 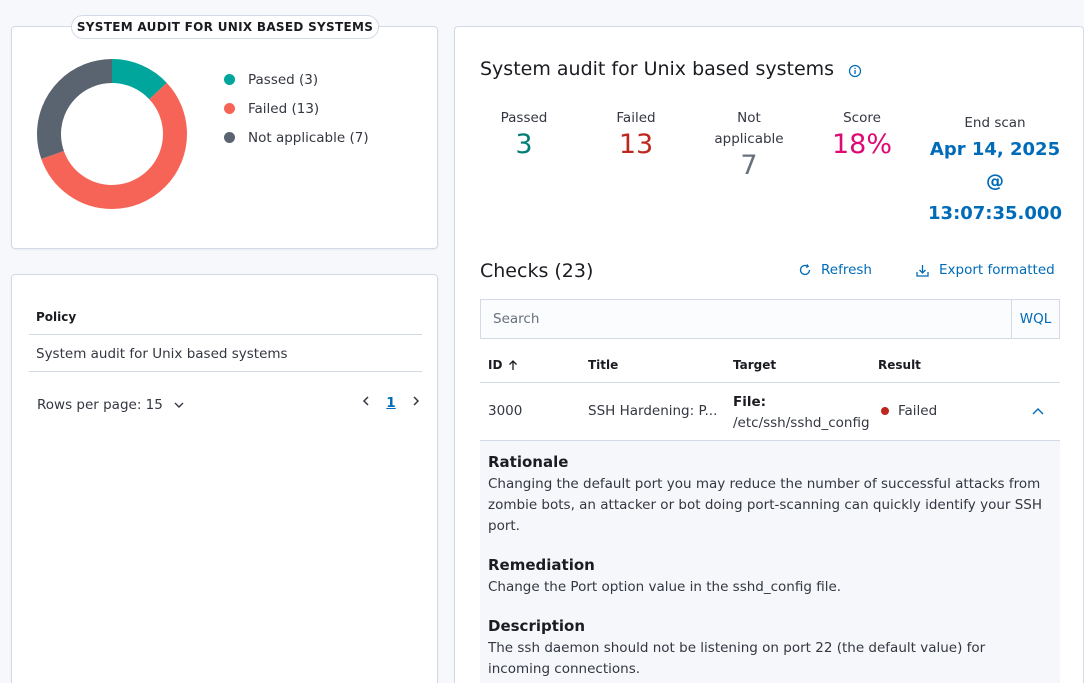 I want to click on chevron-up-icon, so click(x=1038, y=411).